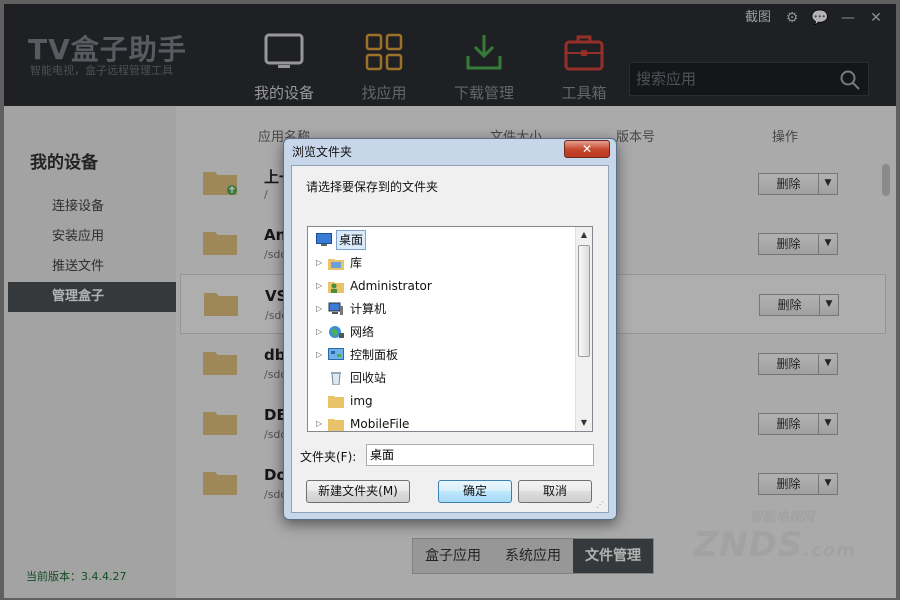 This screenshot has height=600, width=900. I want to click on tree-item-network: ▷ 网络, so click(442, 332).